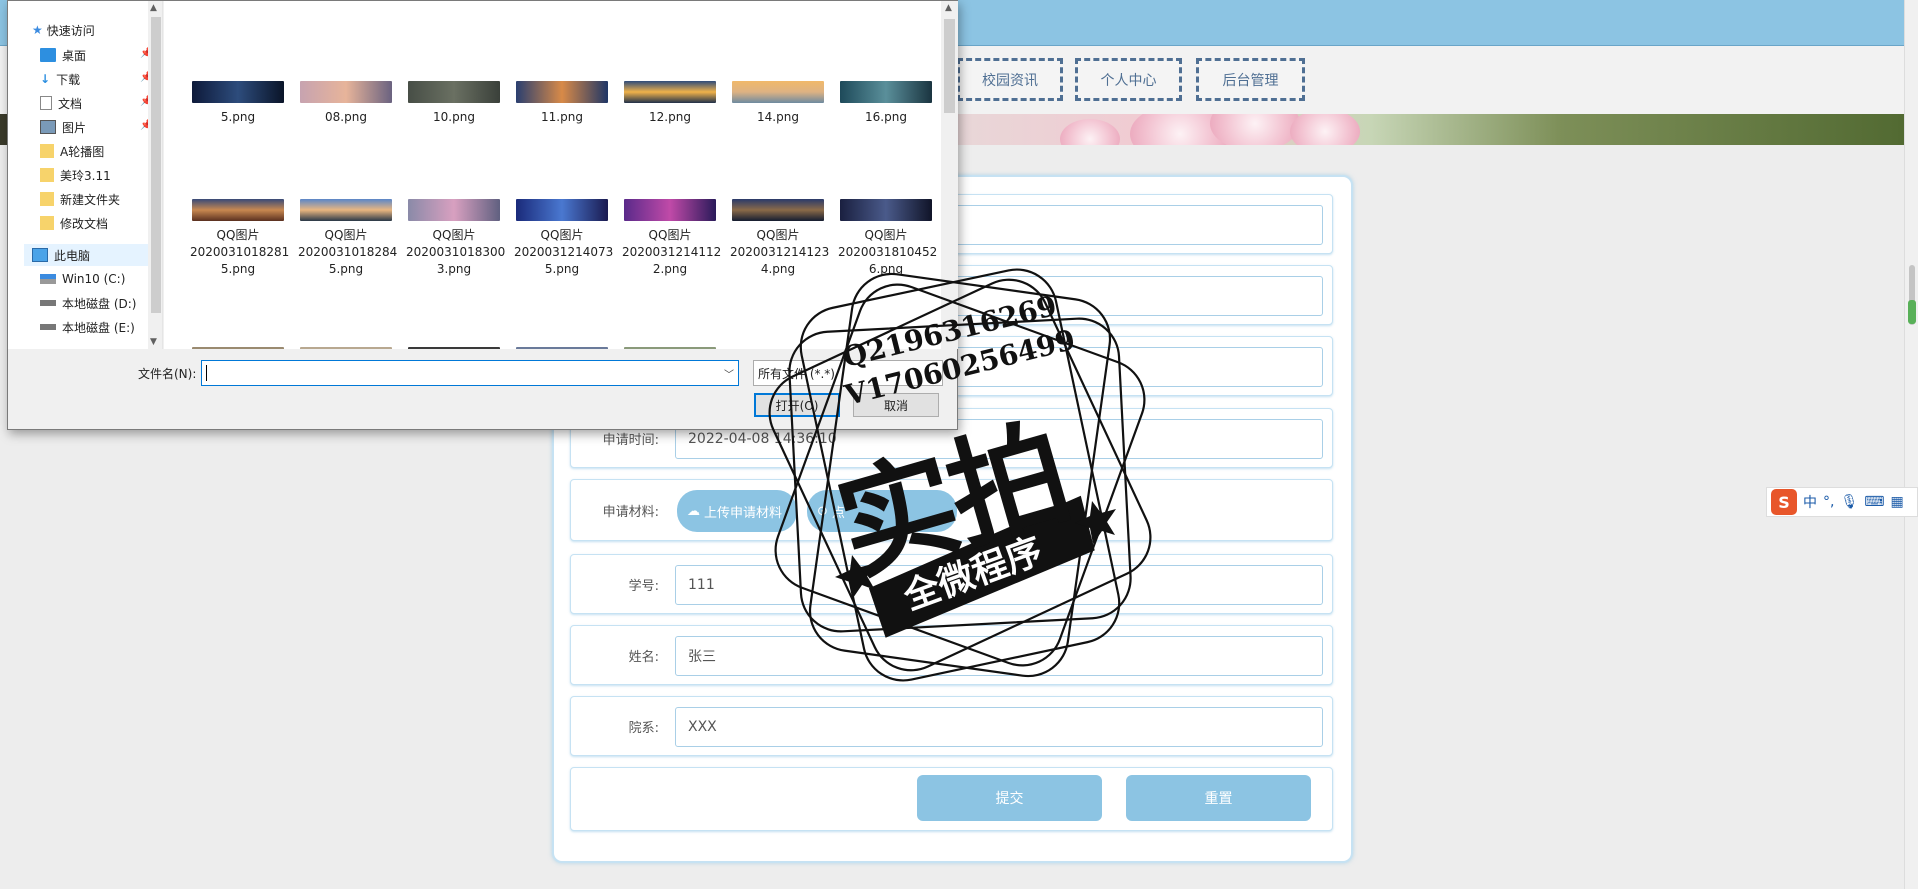  What do you see at coordinates (888, 252) in the screenshot?
I see `file-name: QQ图片 2020031810452 6.png` at bounding box center [888, 252].